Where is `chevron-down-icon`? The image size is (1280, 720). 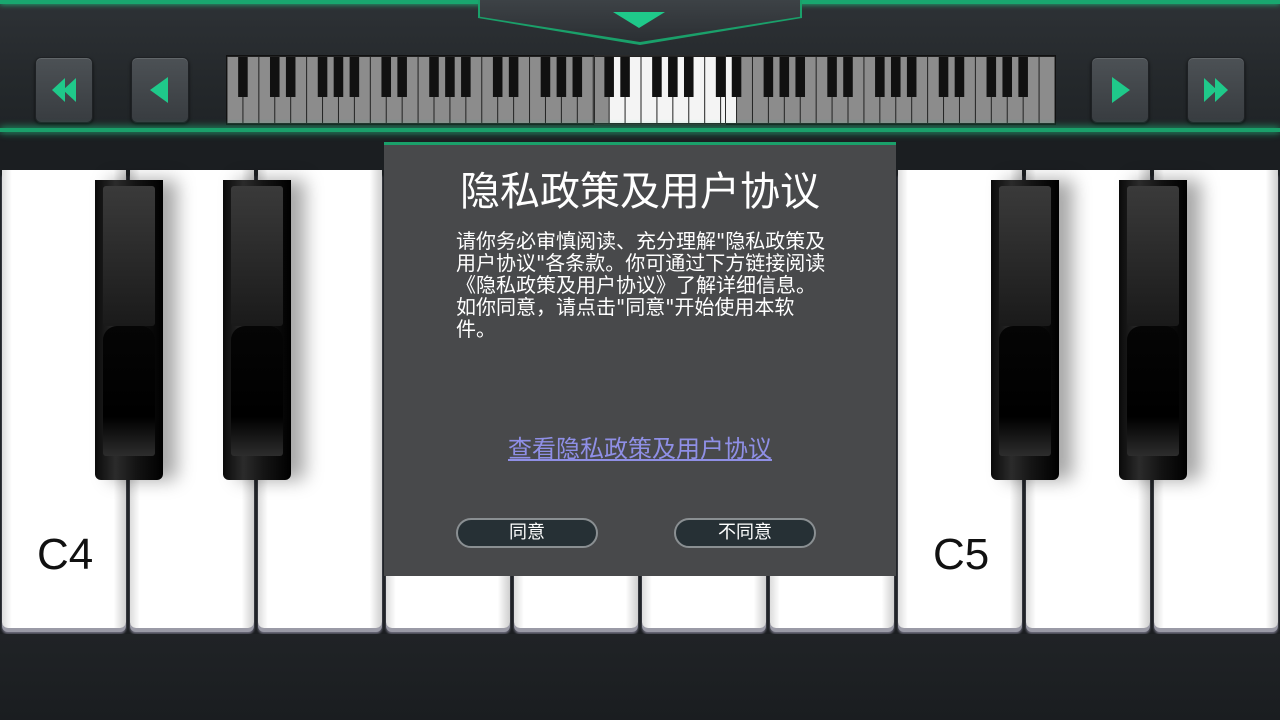 chevron-down-icon is located at coordinates (639, 20).